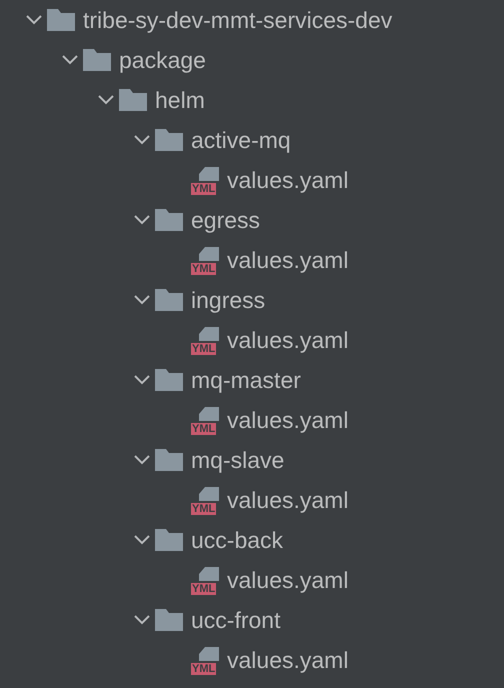 The image size is (504, 688). What do you see at coordinates (237, 20) in the screenshot?
I see `tree-item-label: tribe-sy-dev-mmt-services-dev` at bounding box center [237, 20].